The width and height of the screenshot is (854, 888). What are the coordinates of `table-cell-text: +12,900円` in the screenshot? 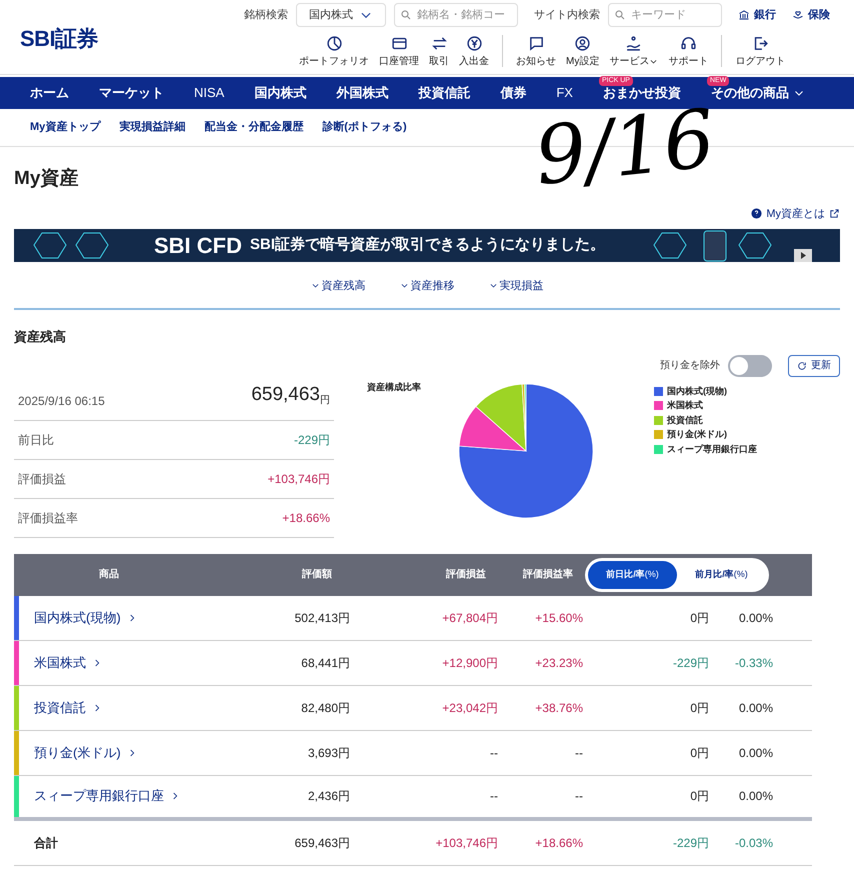 It's located at (470, 663).